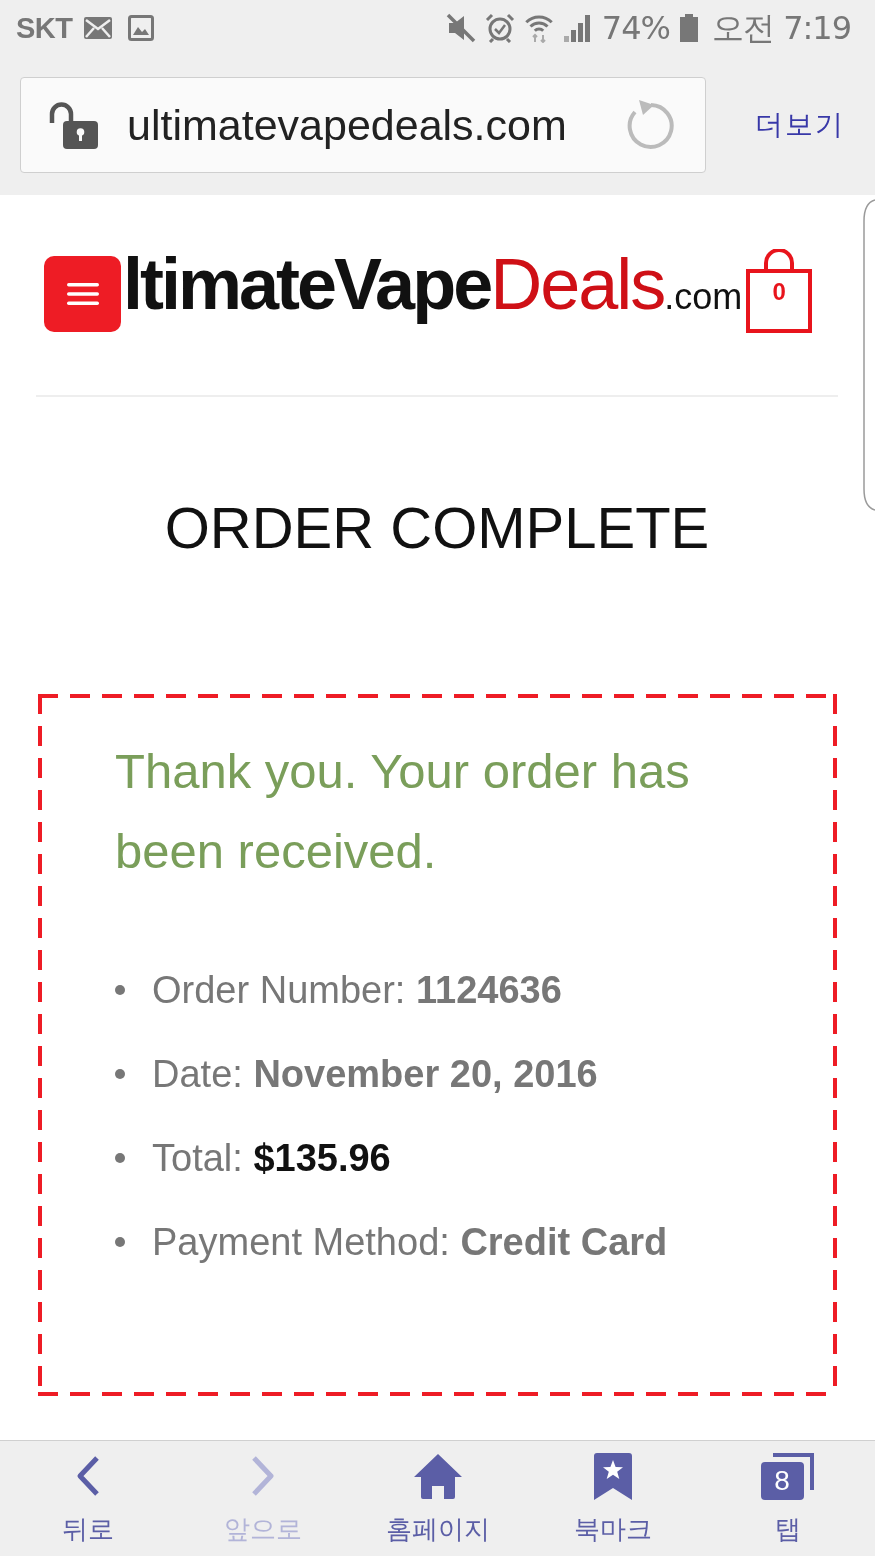  What do you see at coordinates (612, 1476) in the screenshot?
I see `bookmark-star-icon` at bounding box center [612, 1476].